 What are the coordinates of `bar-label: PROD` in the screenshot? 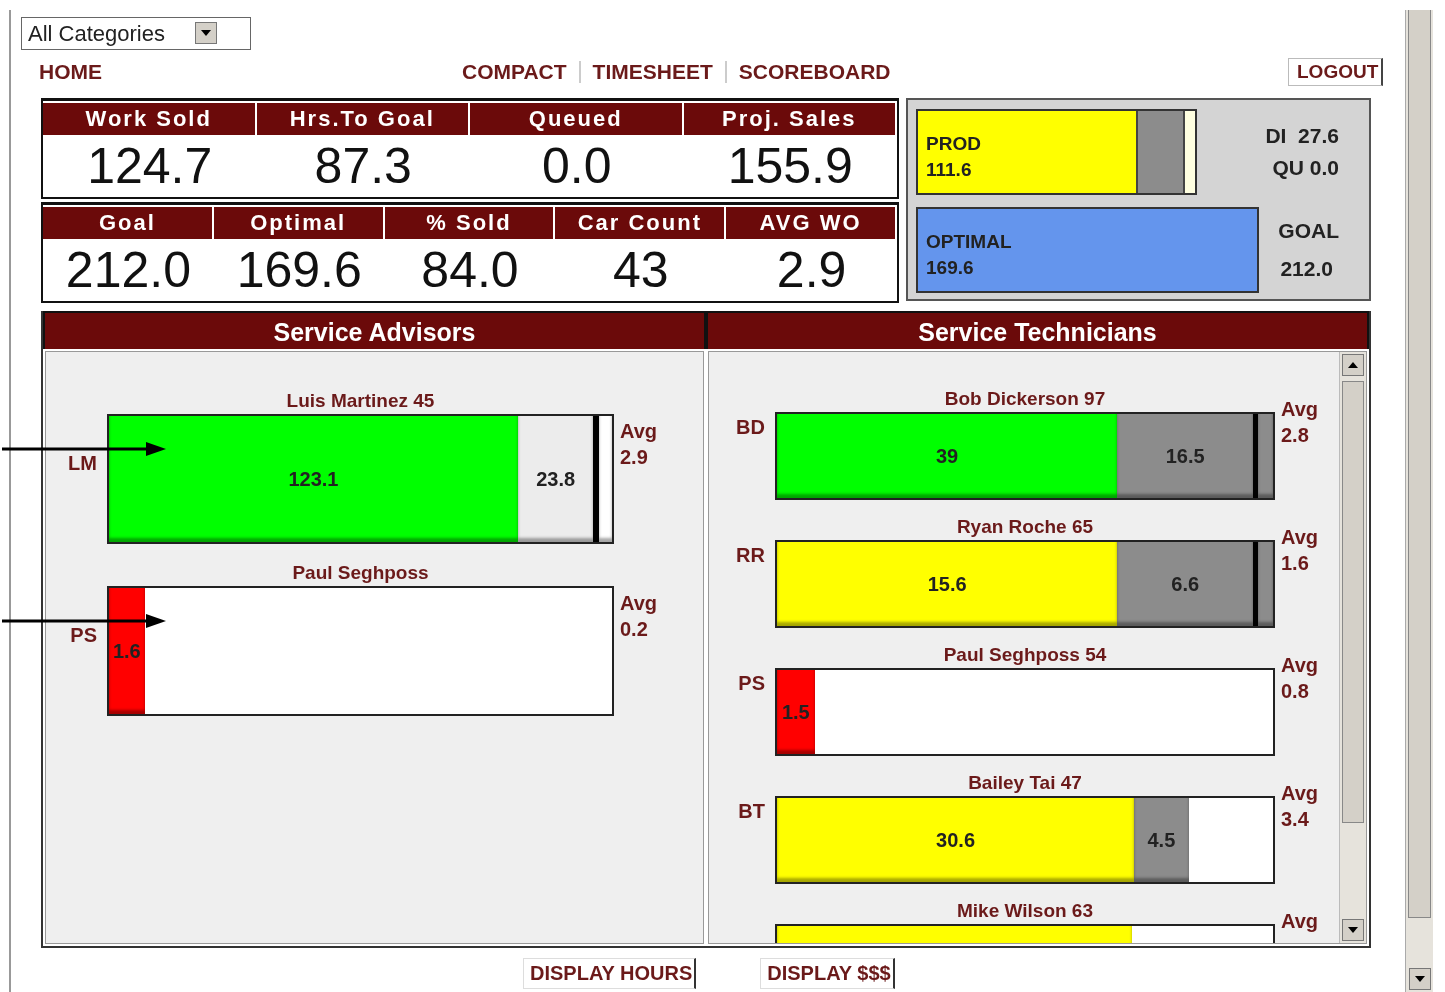 It's located at (953, 144).